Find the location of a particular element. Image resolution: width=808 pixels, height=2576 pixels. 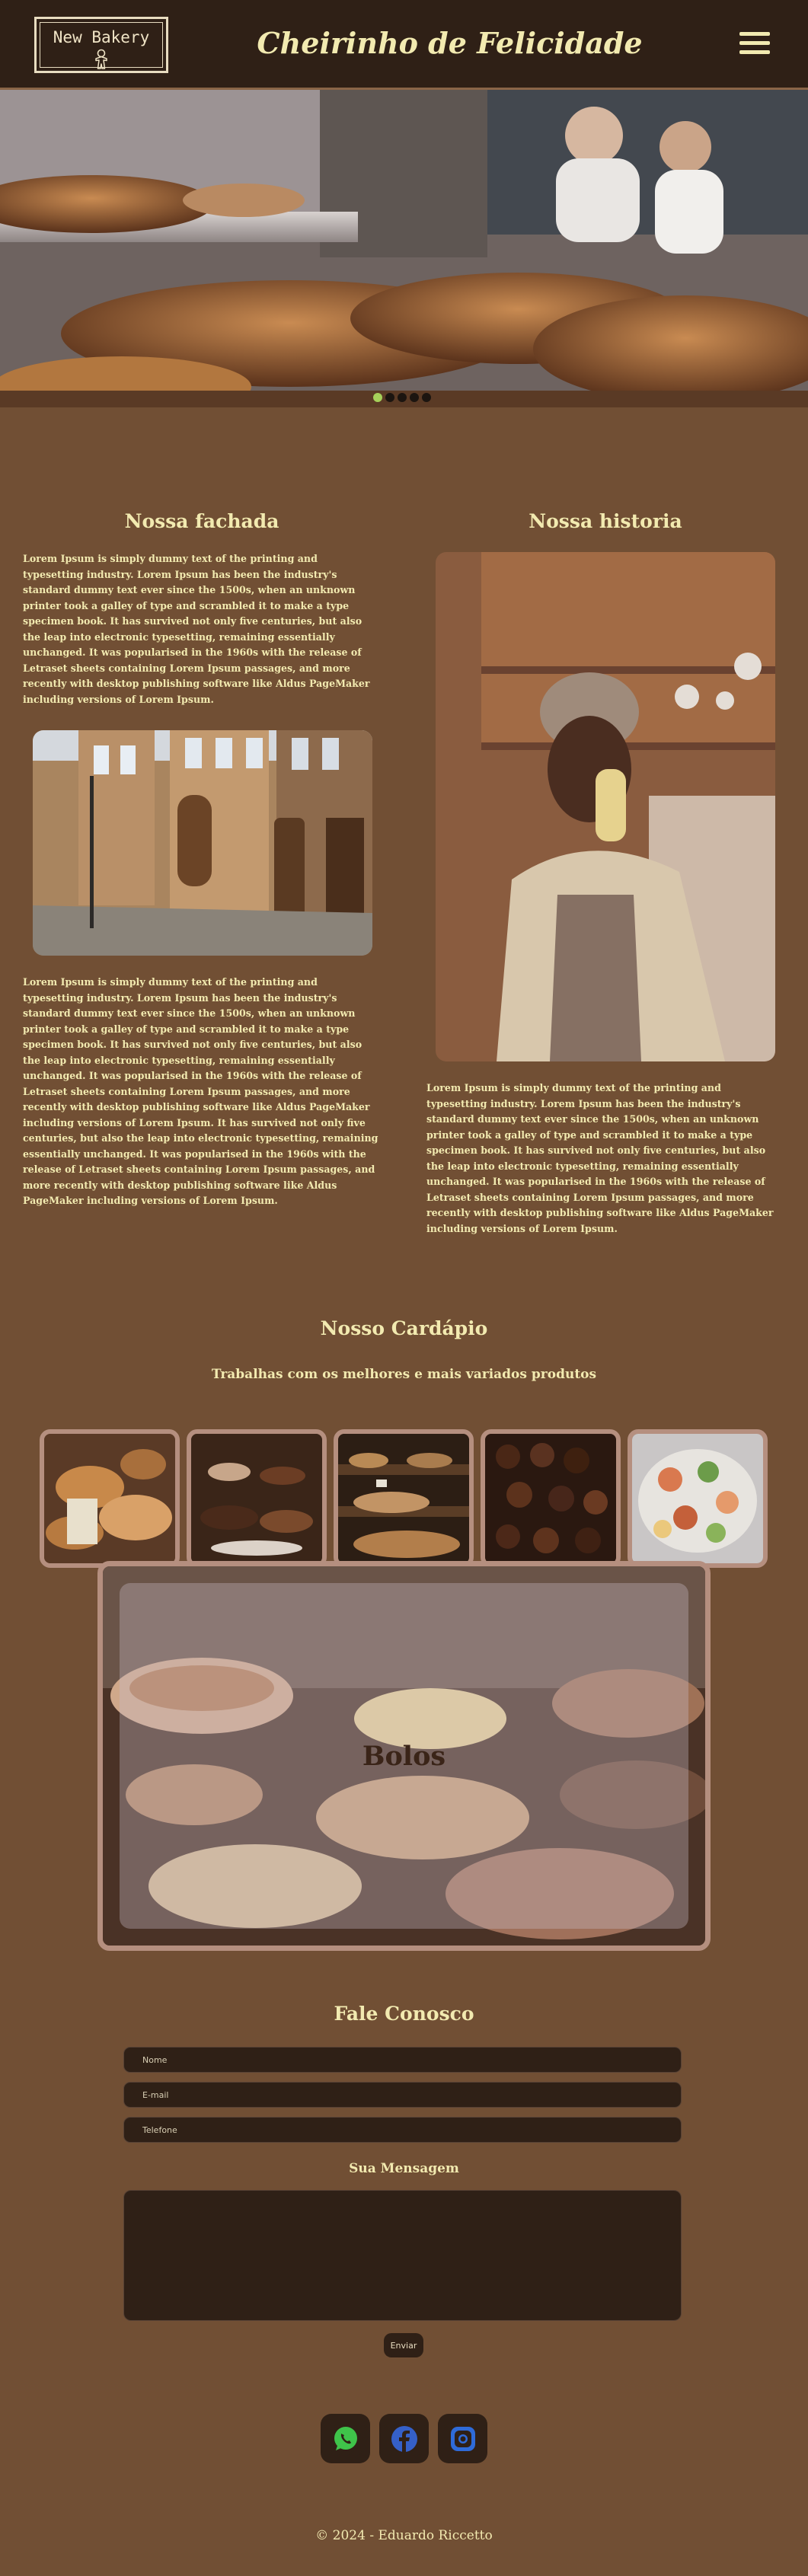

carousel-dots is located at coordinates (402, 397).